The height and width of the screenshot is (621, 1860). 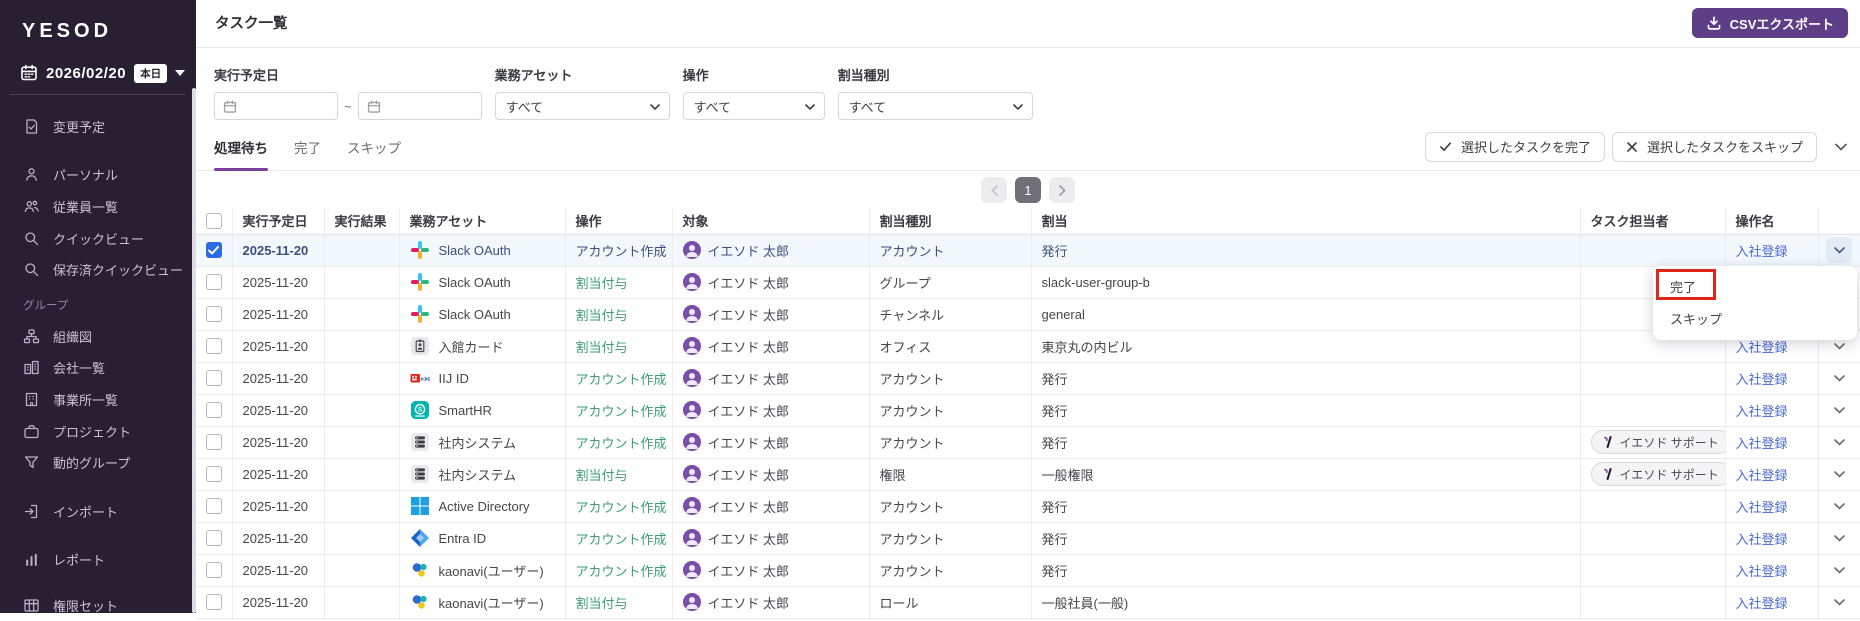 What do you see at coordinates (98, 559) in the screenshot?
I see `sidebar-item-reports: レポート` at bounding box center [98, 559].